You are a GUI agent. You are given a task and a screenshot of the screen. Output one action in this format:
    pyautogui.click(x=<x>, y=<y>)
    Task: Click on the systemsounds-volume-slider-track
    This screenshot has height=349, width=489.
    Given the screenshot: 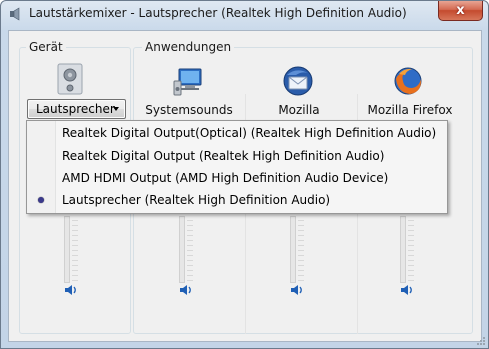 What is the action you would take?
    pyautogui.click(x=182, y=249)
    